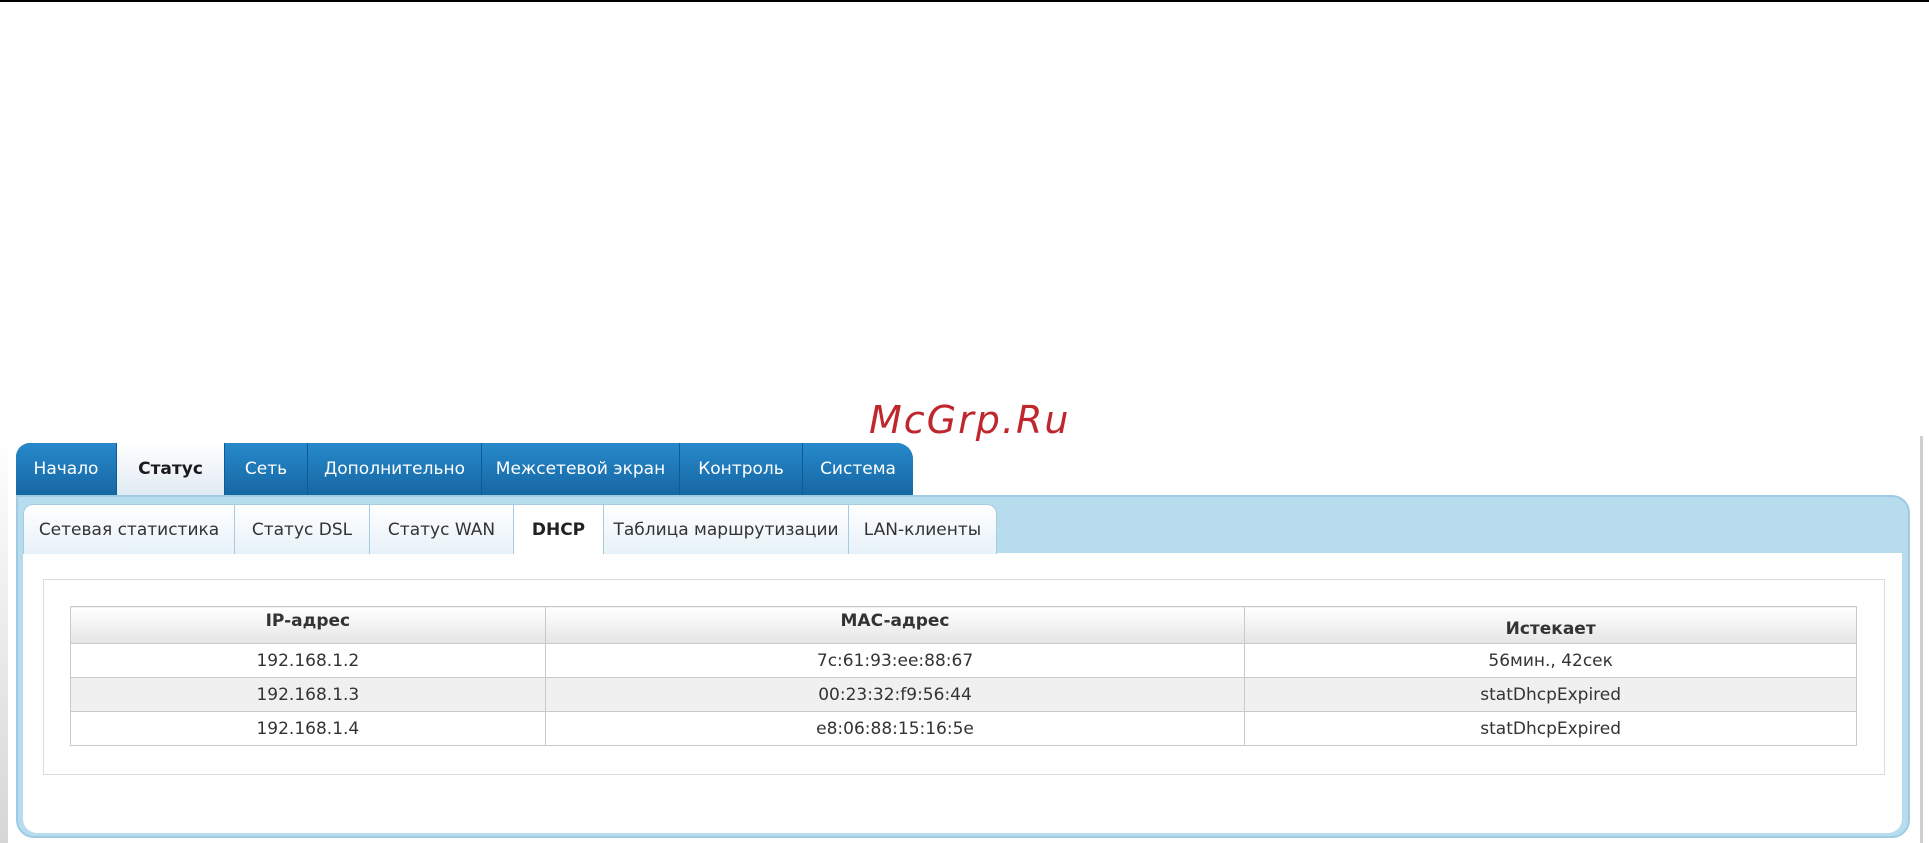 This screenshot has width=1929, height=843. I want to click on top-divider, so click(964, 1).